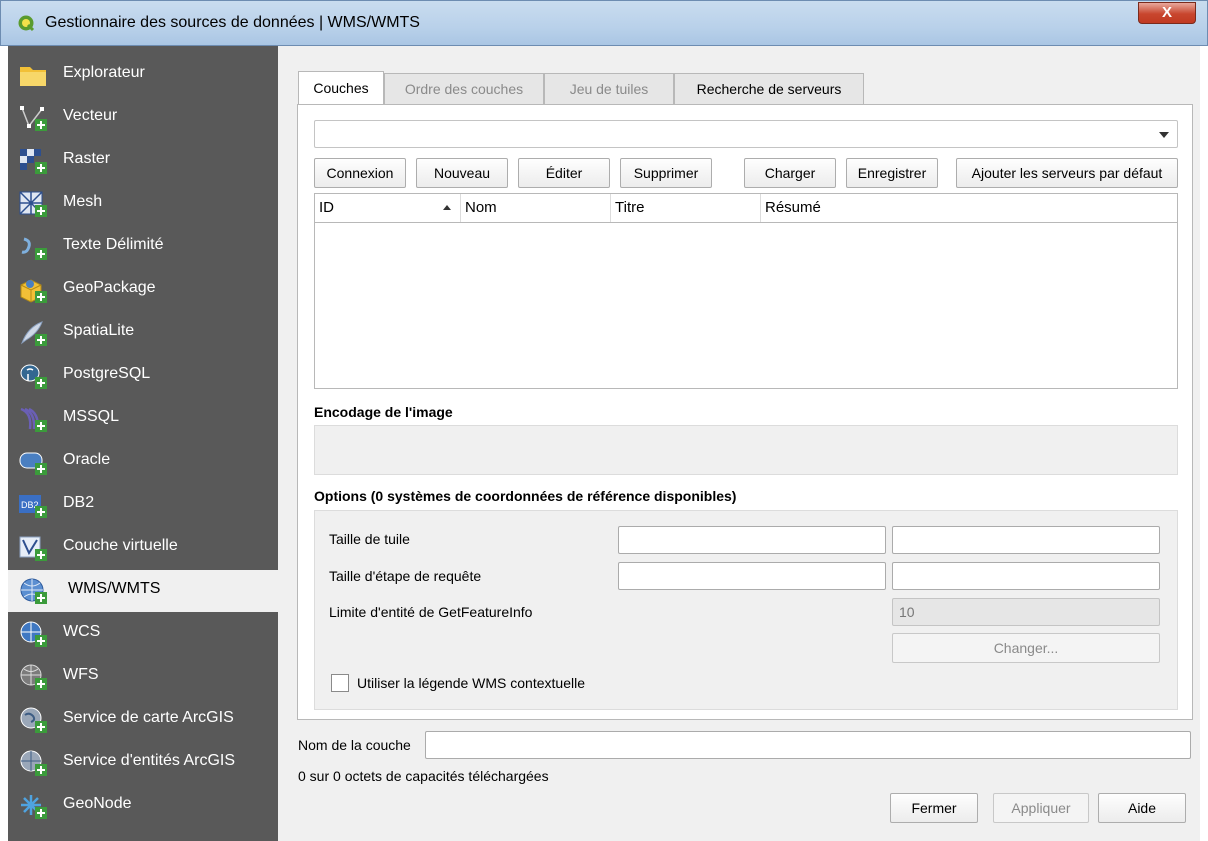  Describe the element at coordinates (536, 208) in the screenshot. I see `column-header-nom: Nom` at that location.